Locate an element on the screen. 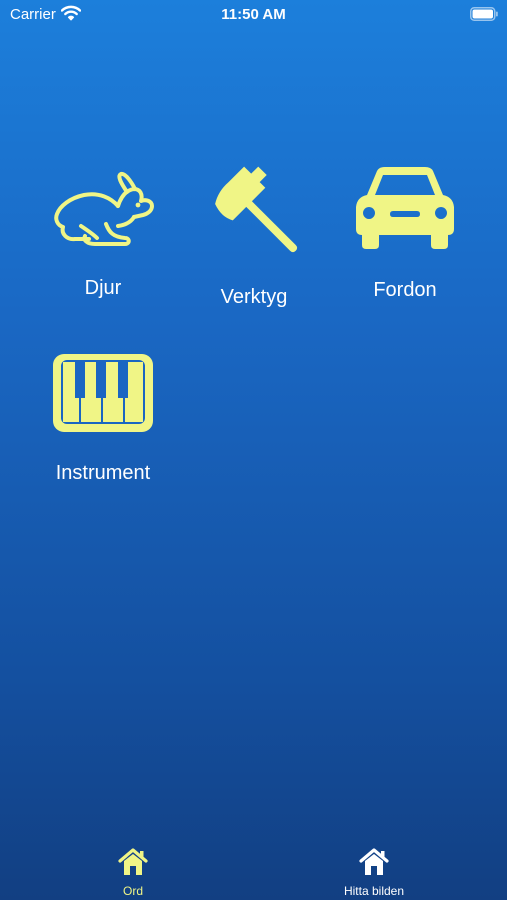 This screenshot has height=900, width=507. category-djur: Djur is located at coordinates (103, 237).